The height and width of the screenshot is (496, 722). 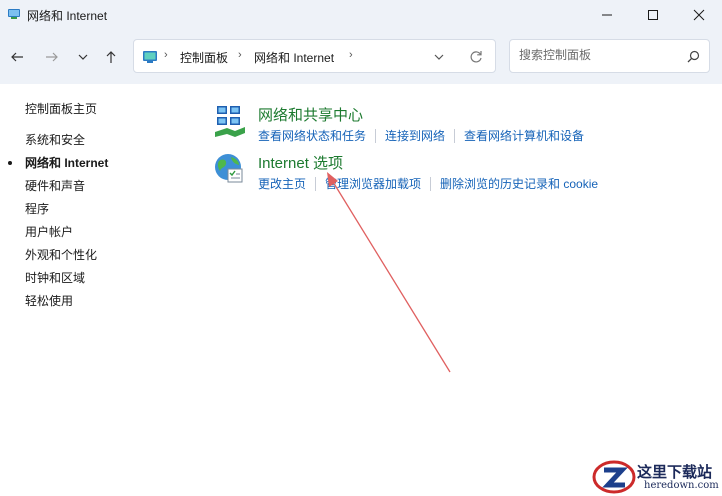 What do you see at coordinates (37, 209) in the screenshot?
I see `sidebar-item-label: 程序` at bounding box center [37, 209].